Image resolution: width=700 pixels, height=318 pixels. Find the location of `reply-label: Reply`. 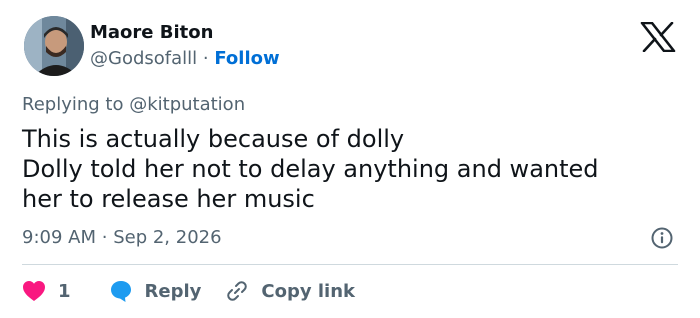

reply-label: Reply is located at coordinates (173, 291).